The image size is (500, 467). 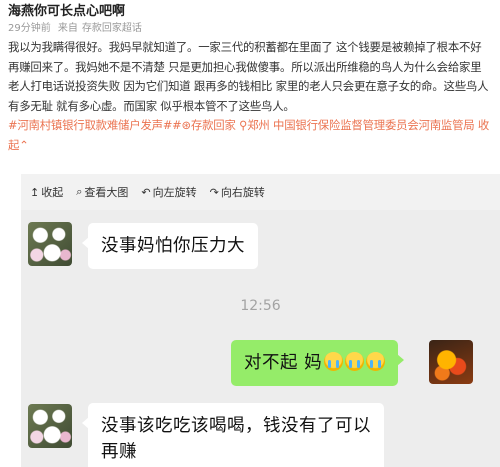 I want to click on post-meta: 29分钟前 来自 存款回家超话, so click(x=250, y=28).